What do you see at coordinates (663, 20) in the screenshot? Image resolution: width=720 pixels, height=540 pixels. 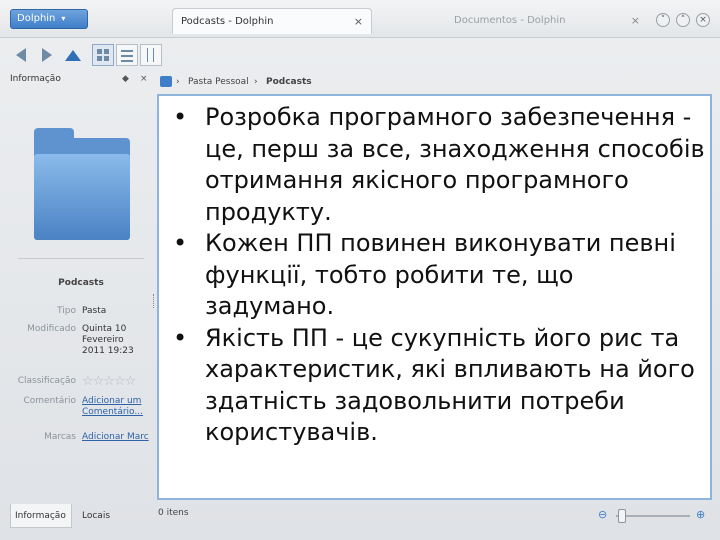 I see `minimize-icon: ˅` at bounding box center [663, 20].